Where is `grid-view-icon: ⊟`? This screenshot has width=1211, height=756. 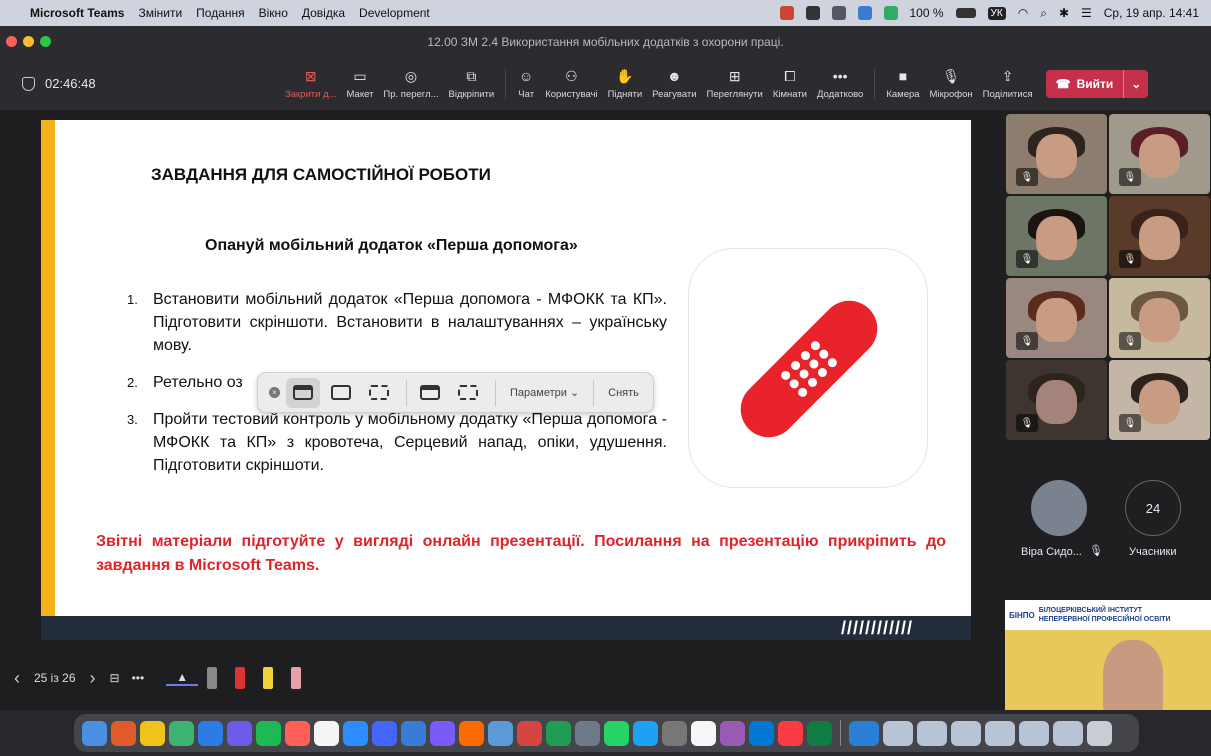 grid-view-icon: ⊟ is located at coordinates (121, 678).